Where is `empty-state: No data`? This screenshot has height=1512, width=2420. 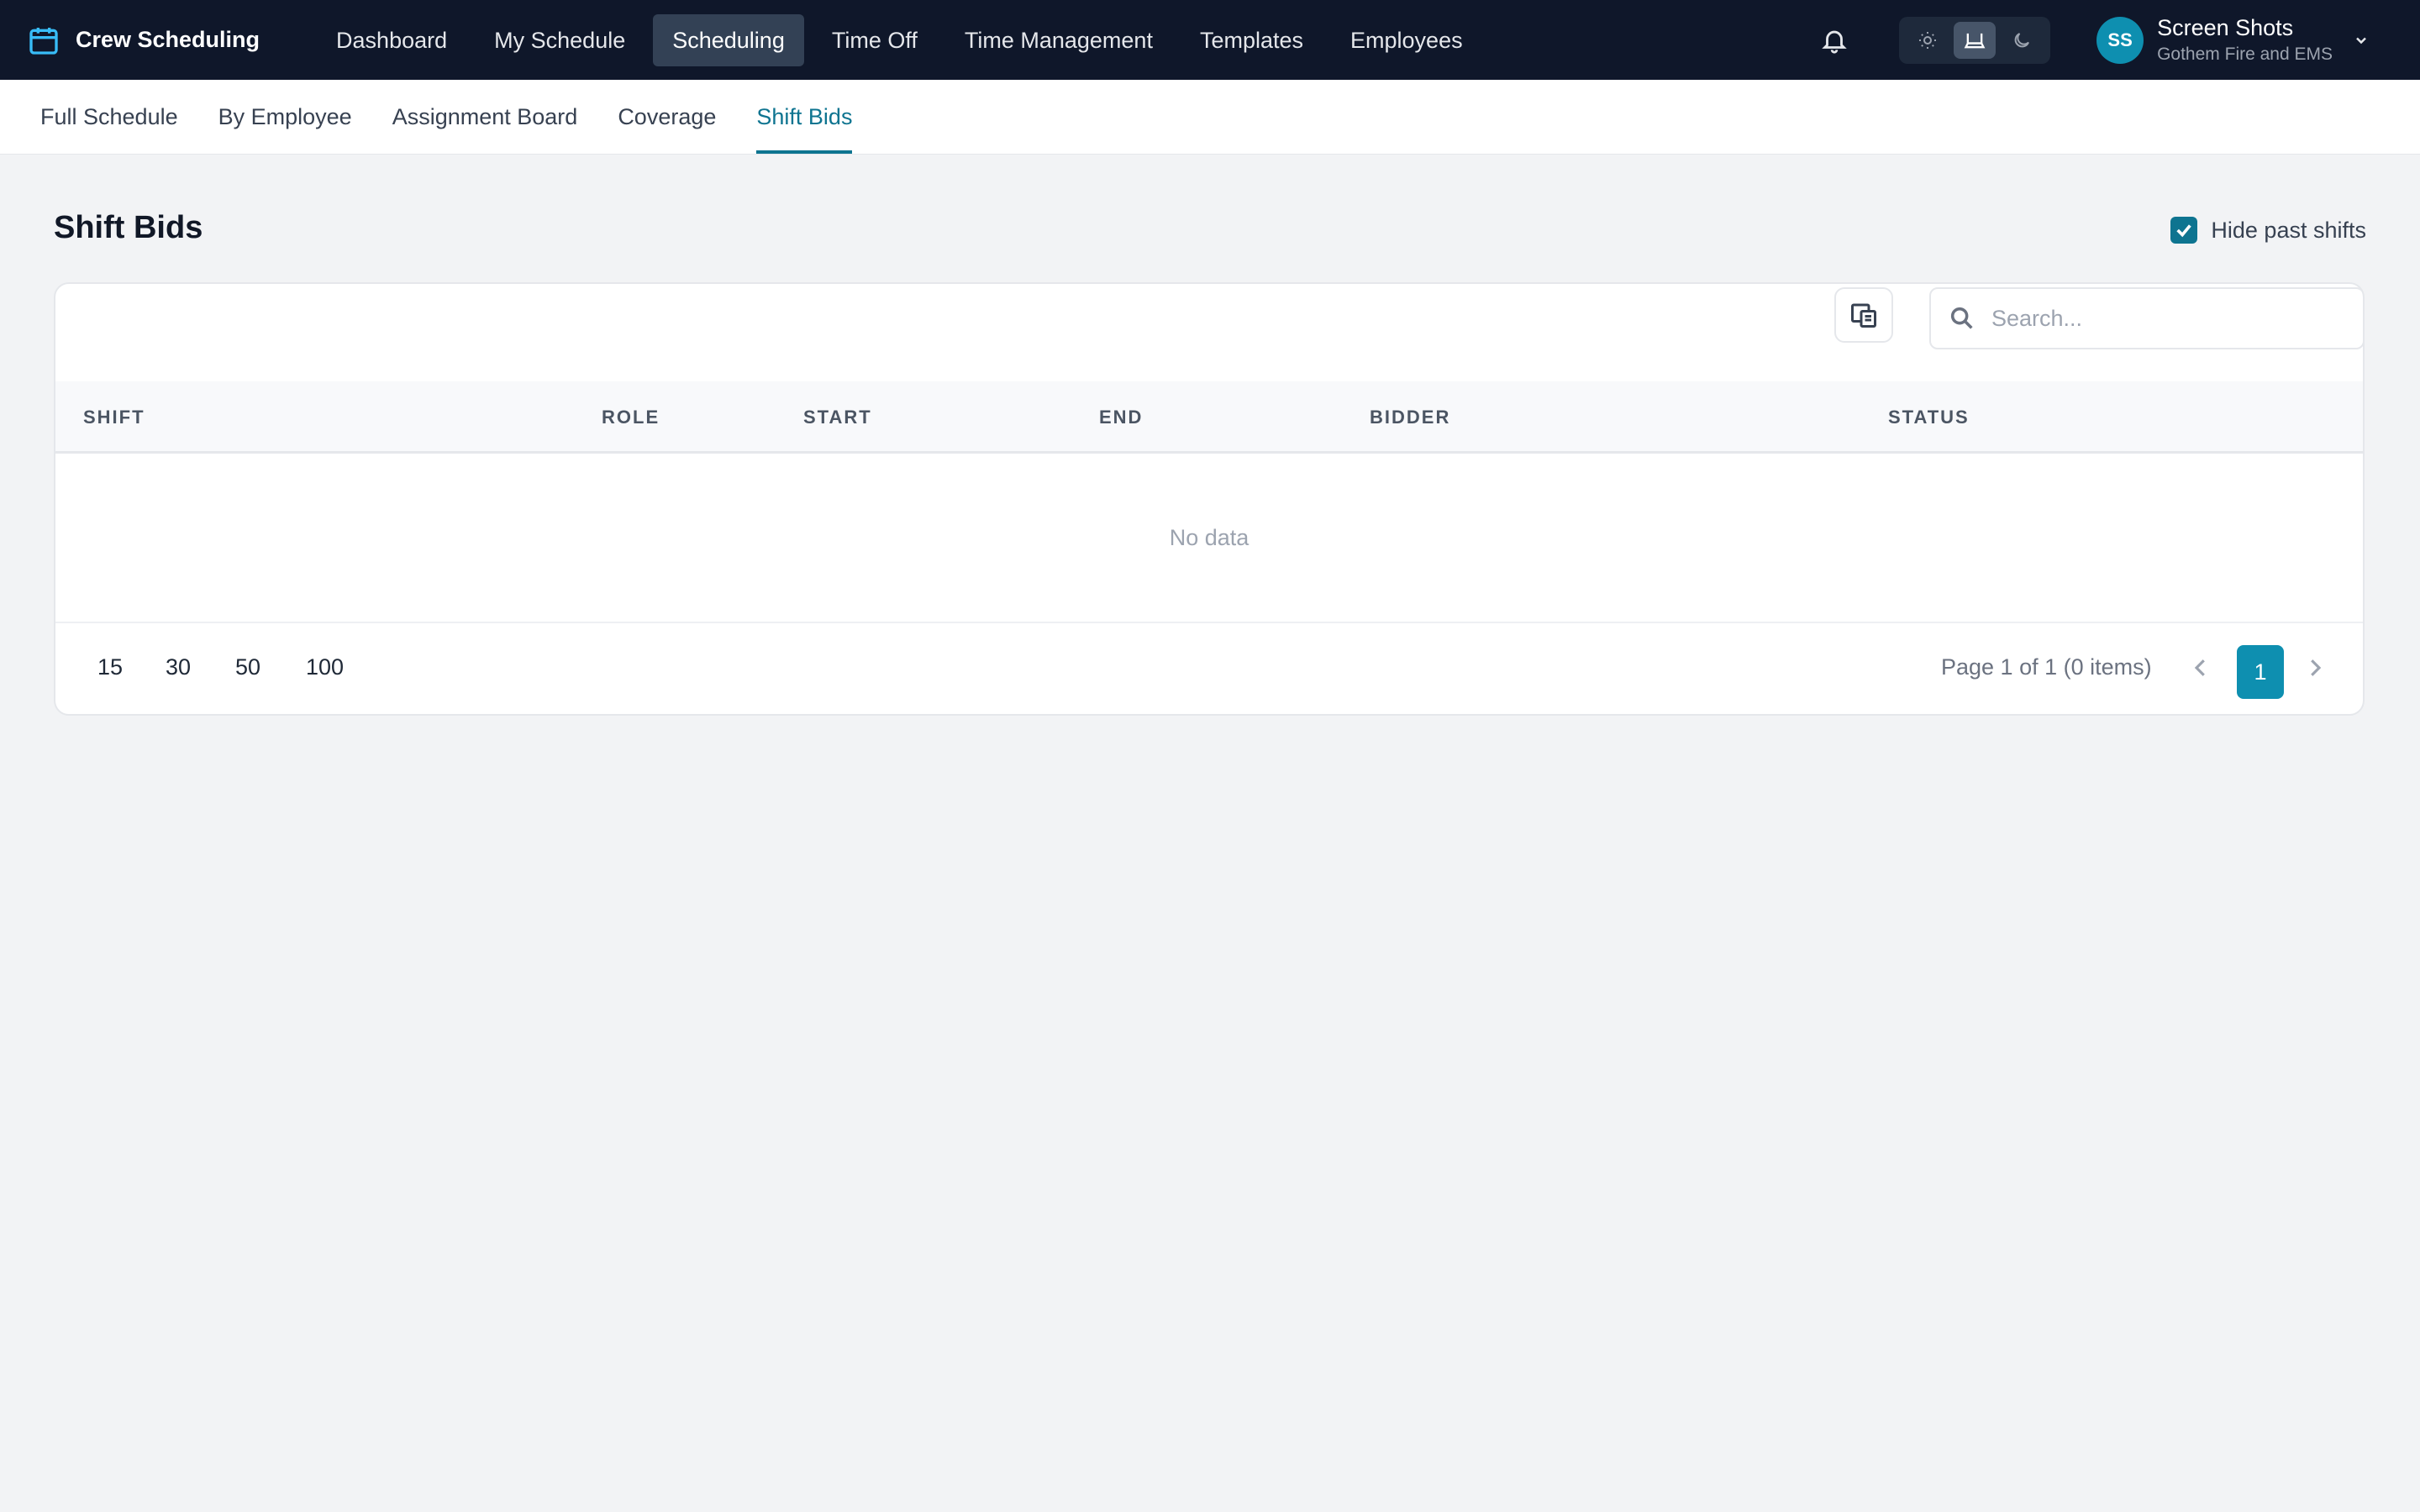 empty-state: No data is located at coordinates (1209, 538).